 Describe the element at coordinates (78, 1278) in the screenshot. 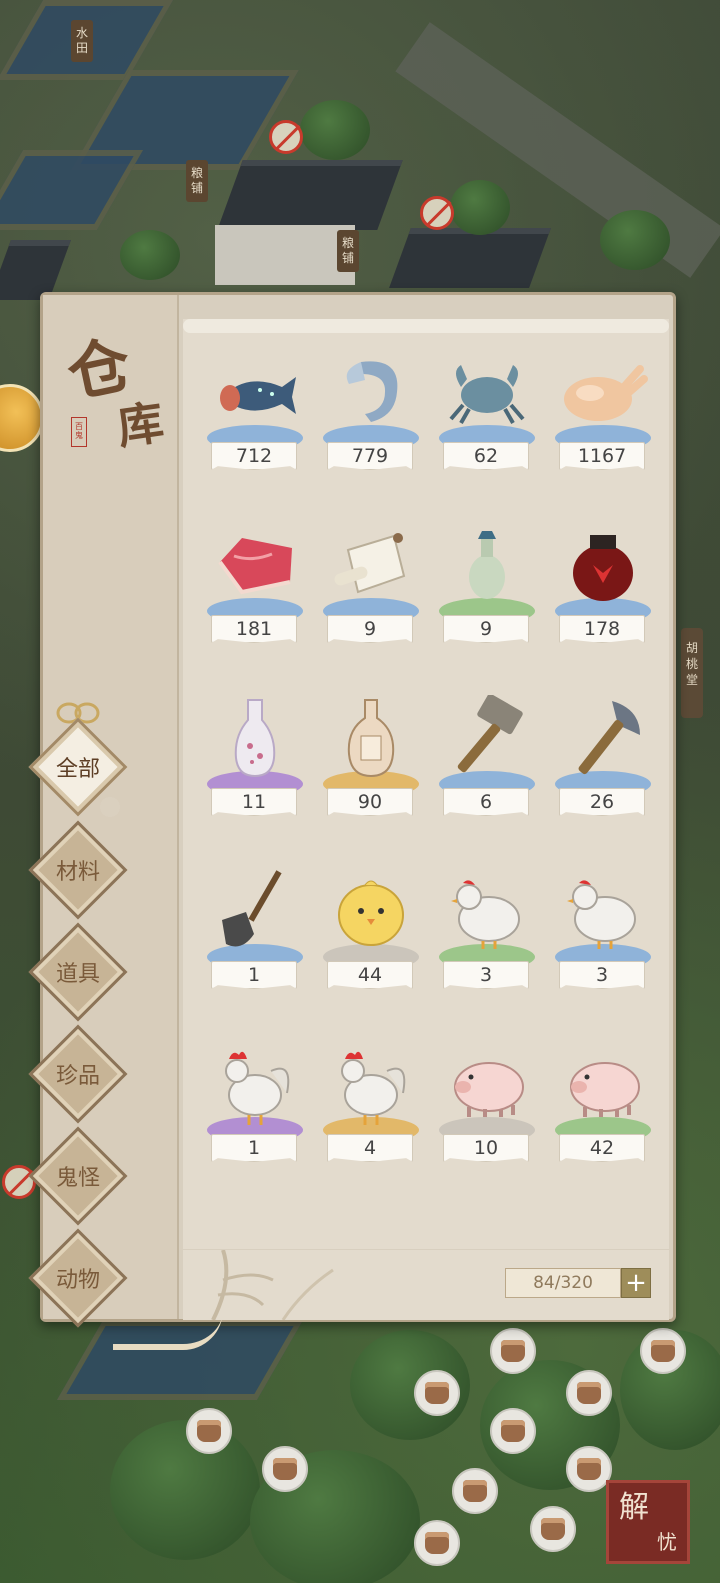

I see `category-tab-animals: 动物` at that location.